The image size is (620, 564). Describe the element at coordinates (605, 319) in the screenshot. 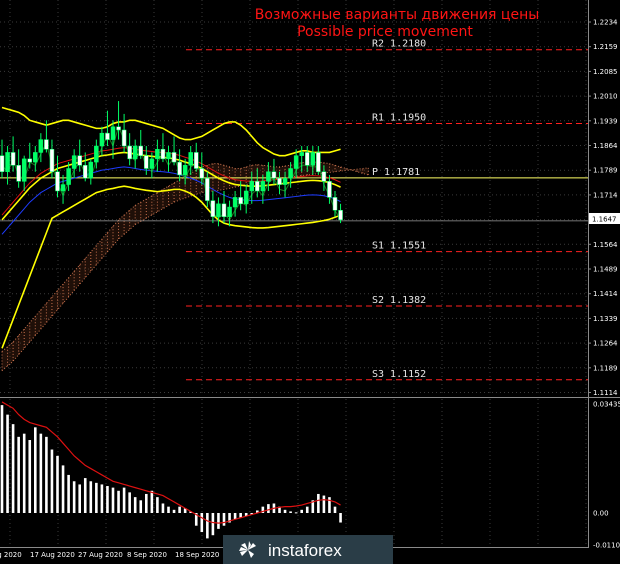

I see `price-tick-label: 1.1339` at that location.